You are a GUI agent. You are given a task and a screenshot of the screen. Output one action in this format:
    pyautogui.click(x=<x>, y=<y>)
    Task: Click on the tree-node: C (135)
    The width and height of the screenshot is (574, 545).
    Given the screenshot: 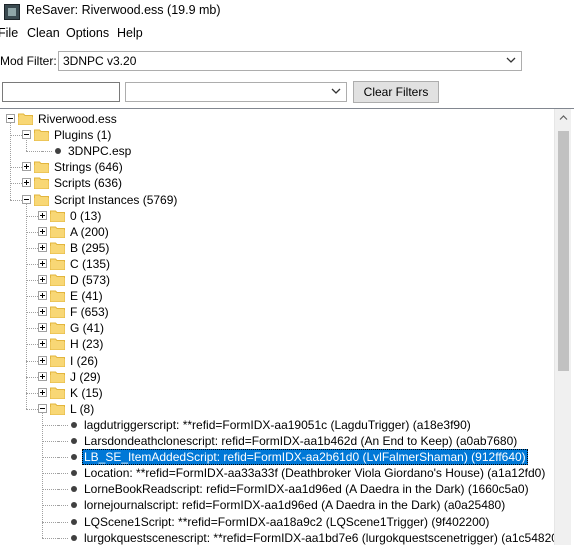 What is the action you would take?
    pyautogui.click(x=277, y=264)
    